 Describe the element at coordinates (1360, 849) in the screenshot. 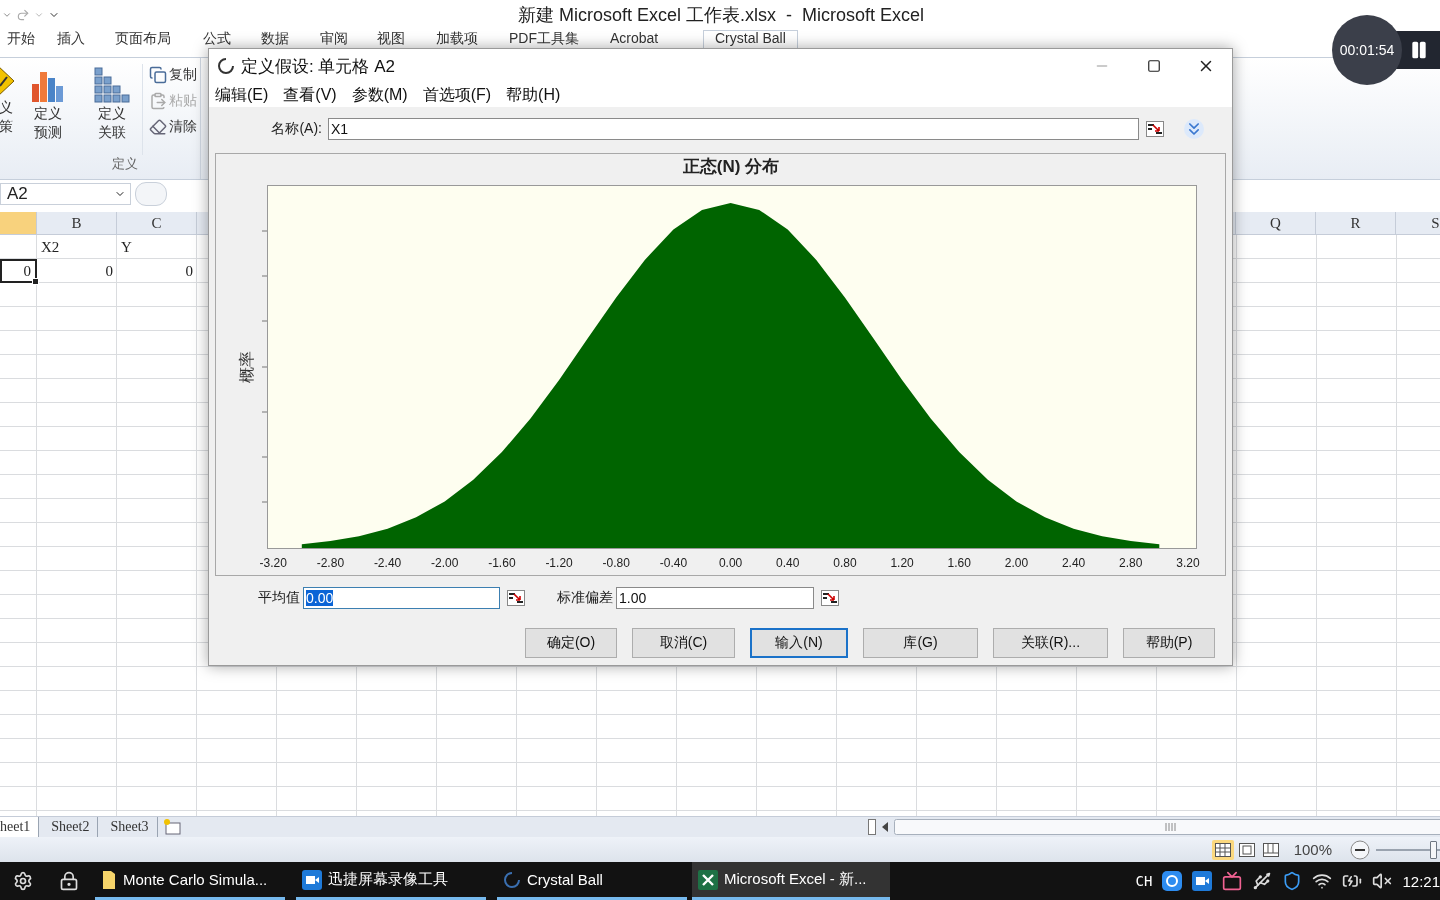

I see `zoom-out-button` at that location.